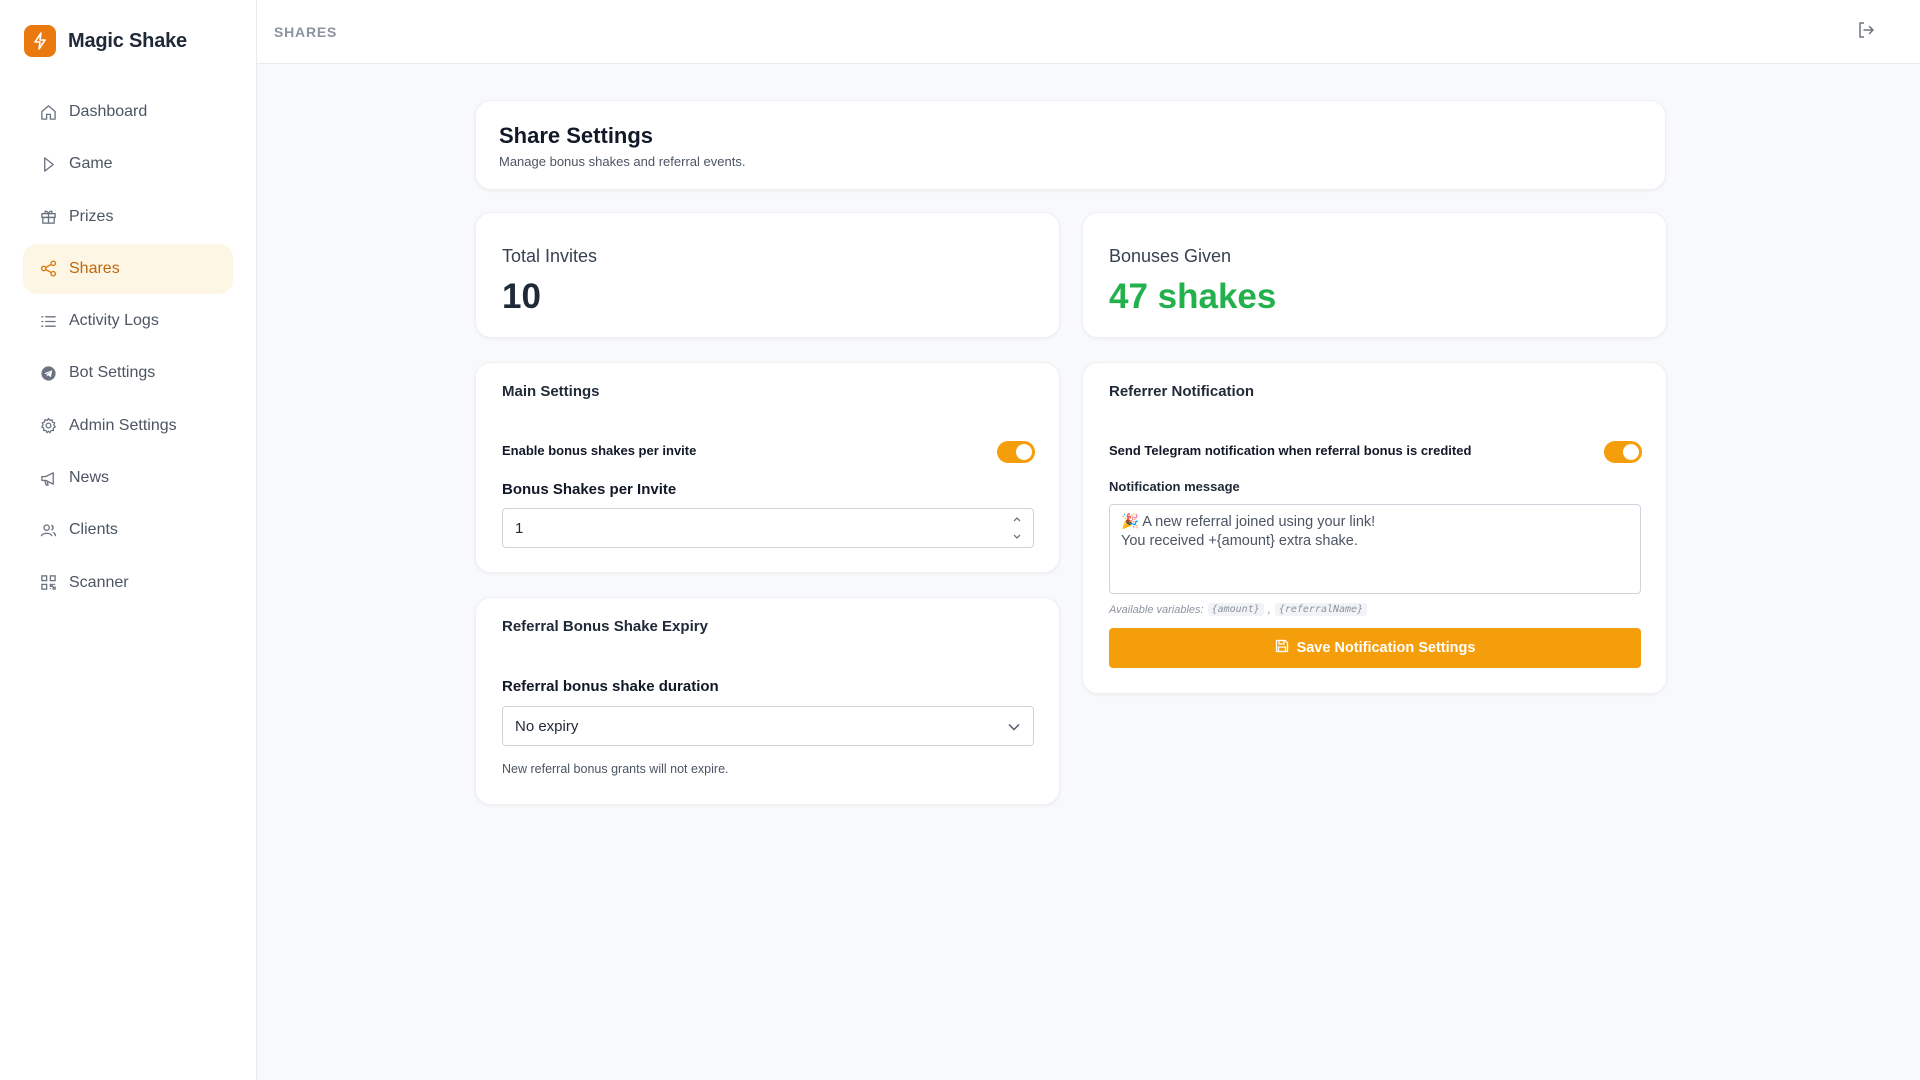 The image size is (1920, 1080). I want to click on home-icon, so click(48, 112).